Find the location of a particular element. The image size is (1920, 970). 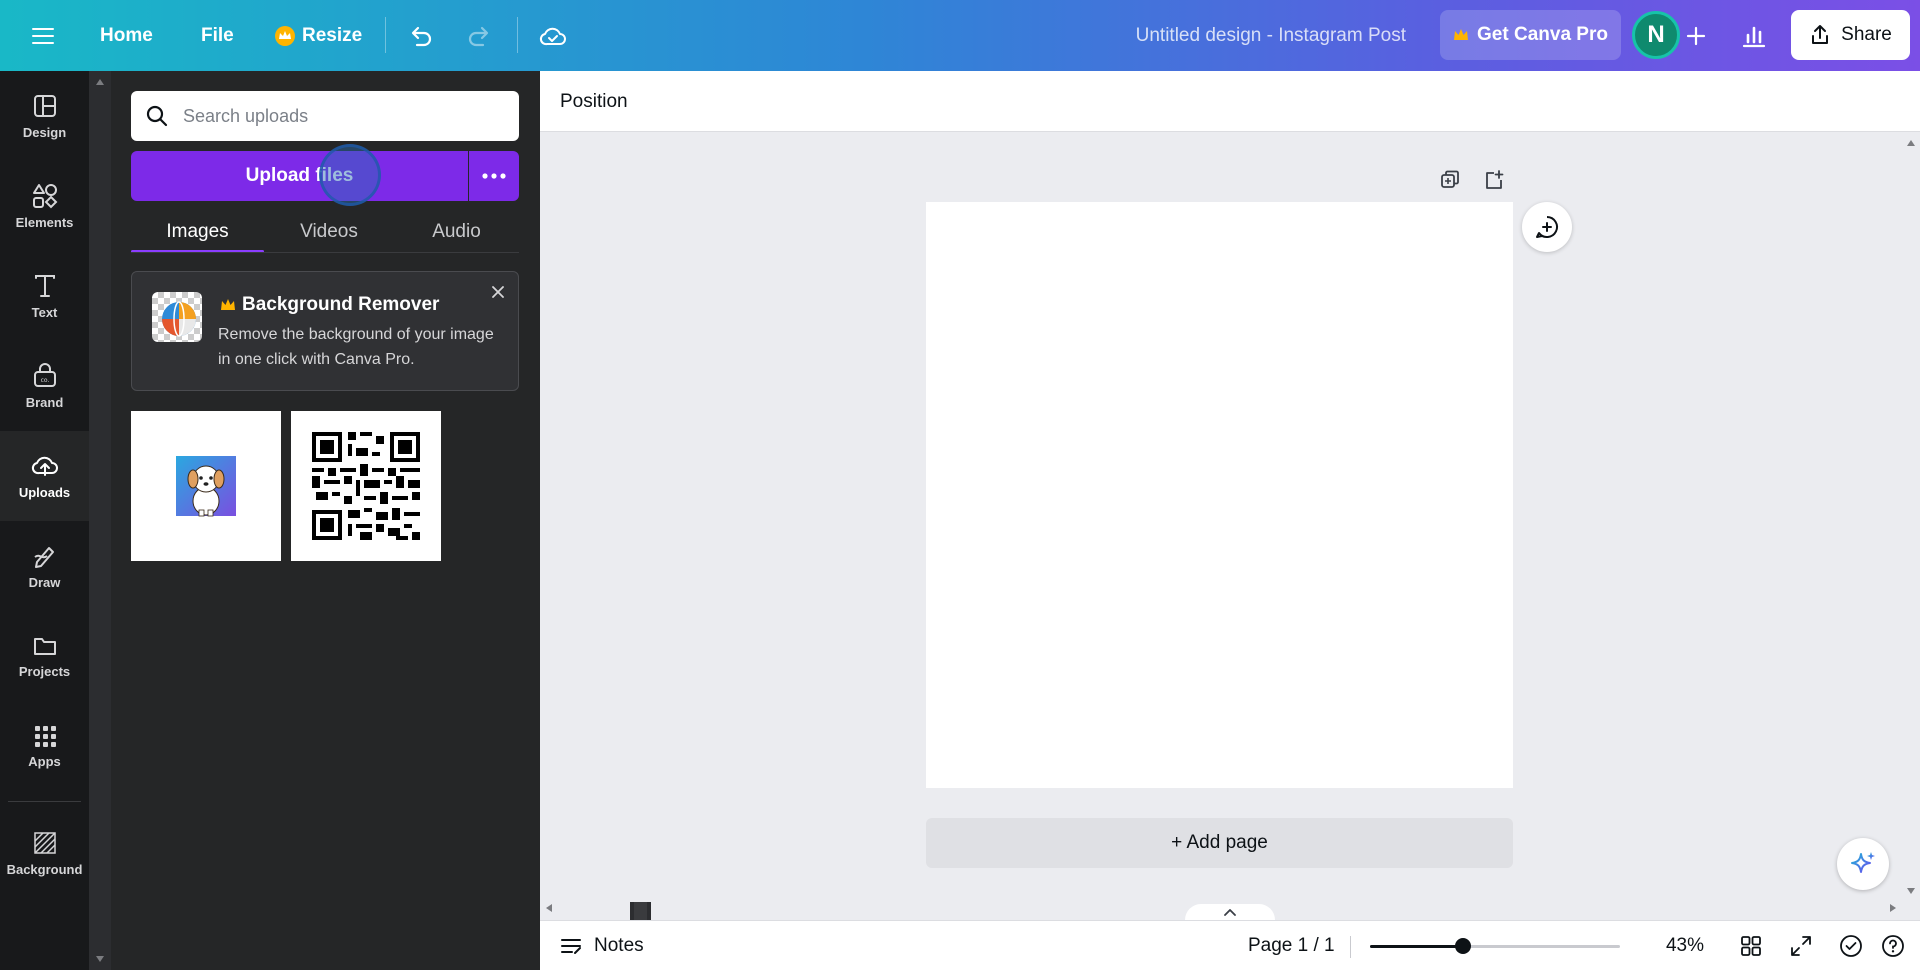

add-page-icon is located at coordinates (1495, 179).